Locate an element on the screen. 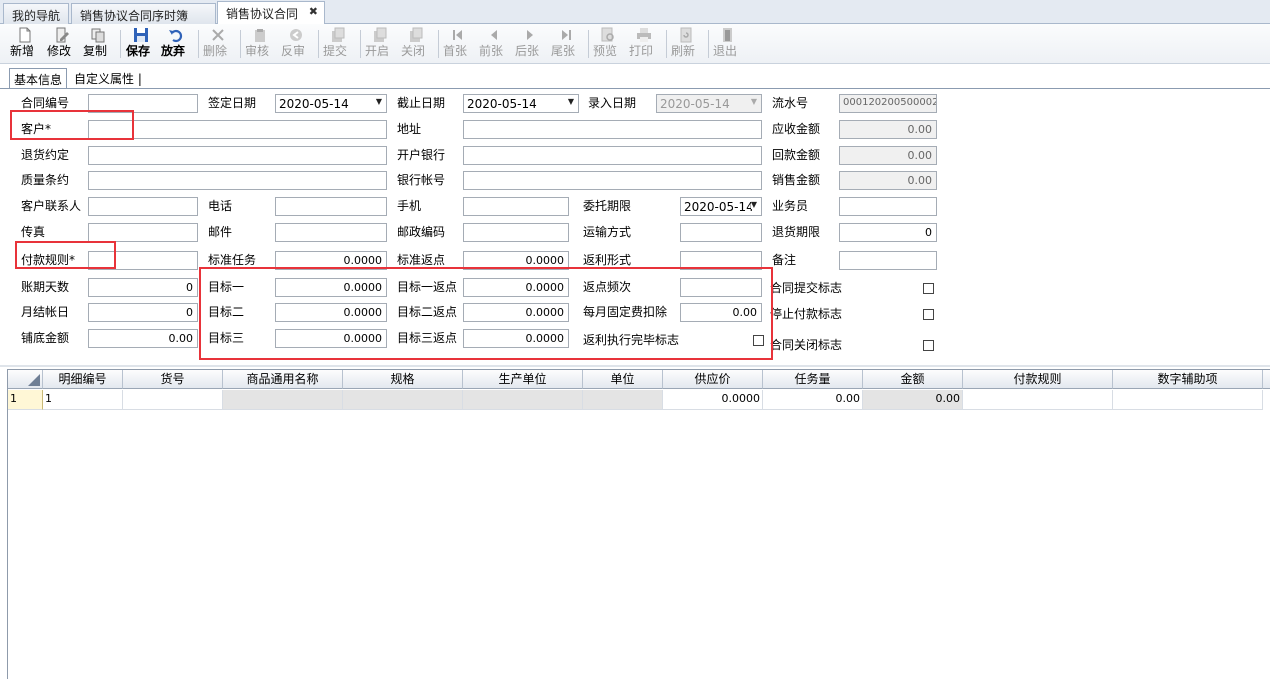 This screenshot has height=679, width=1270. grid-header-product-name: 商品通用名称 is located at coordinates (283, 379).